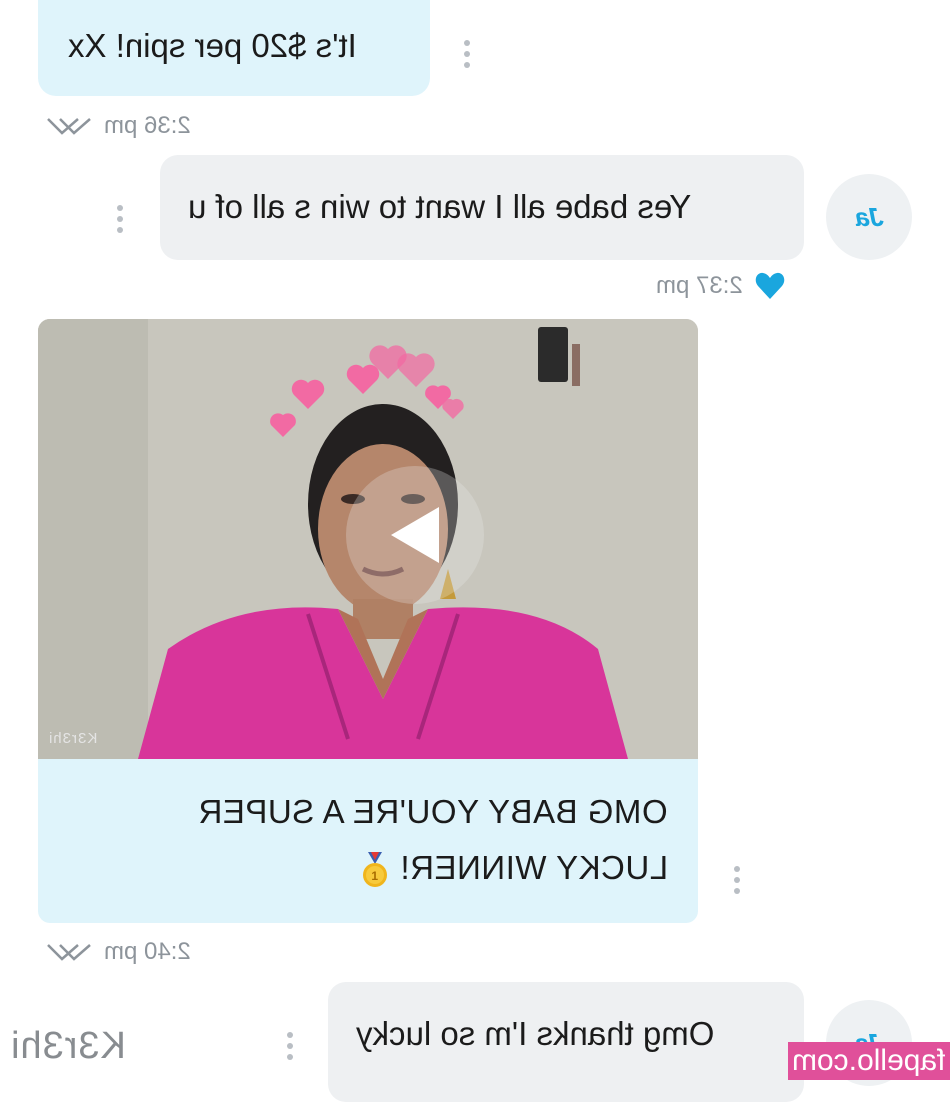  Describe the element at coordinates (433, 811) in the screenshot. I see `caption-line: OMG BABY YOU'RE A SUPER` at that location.